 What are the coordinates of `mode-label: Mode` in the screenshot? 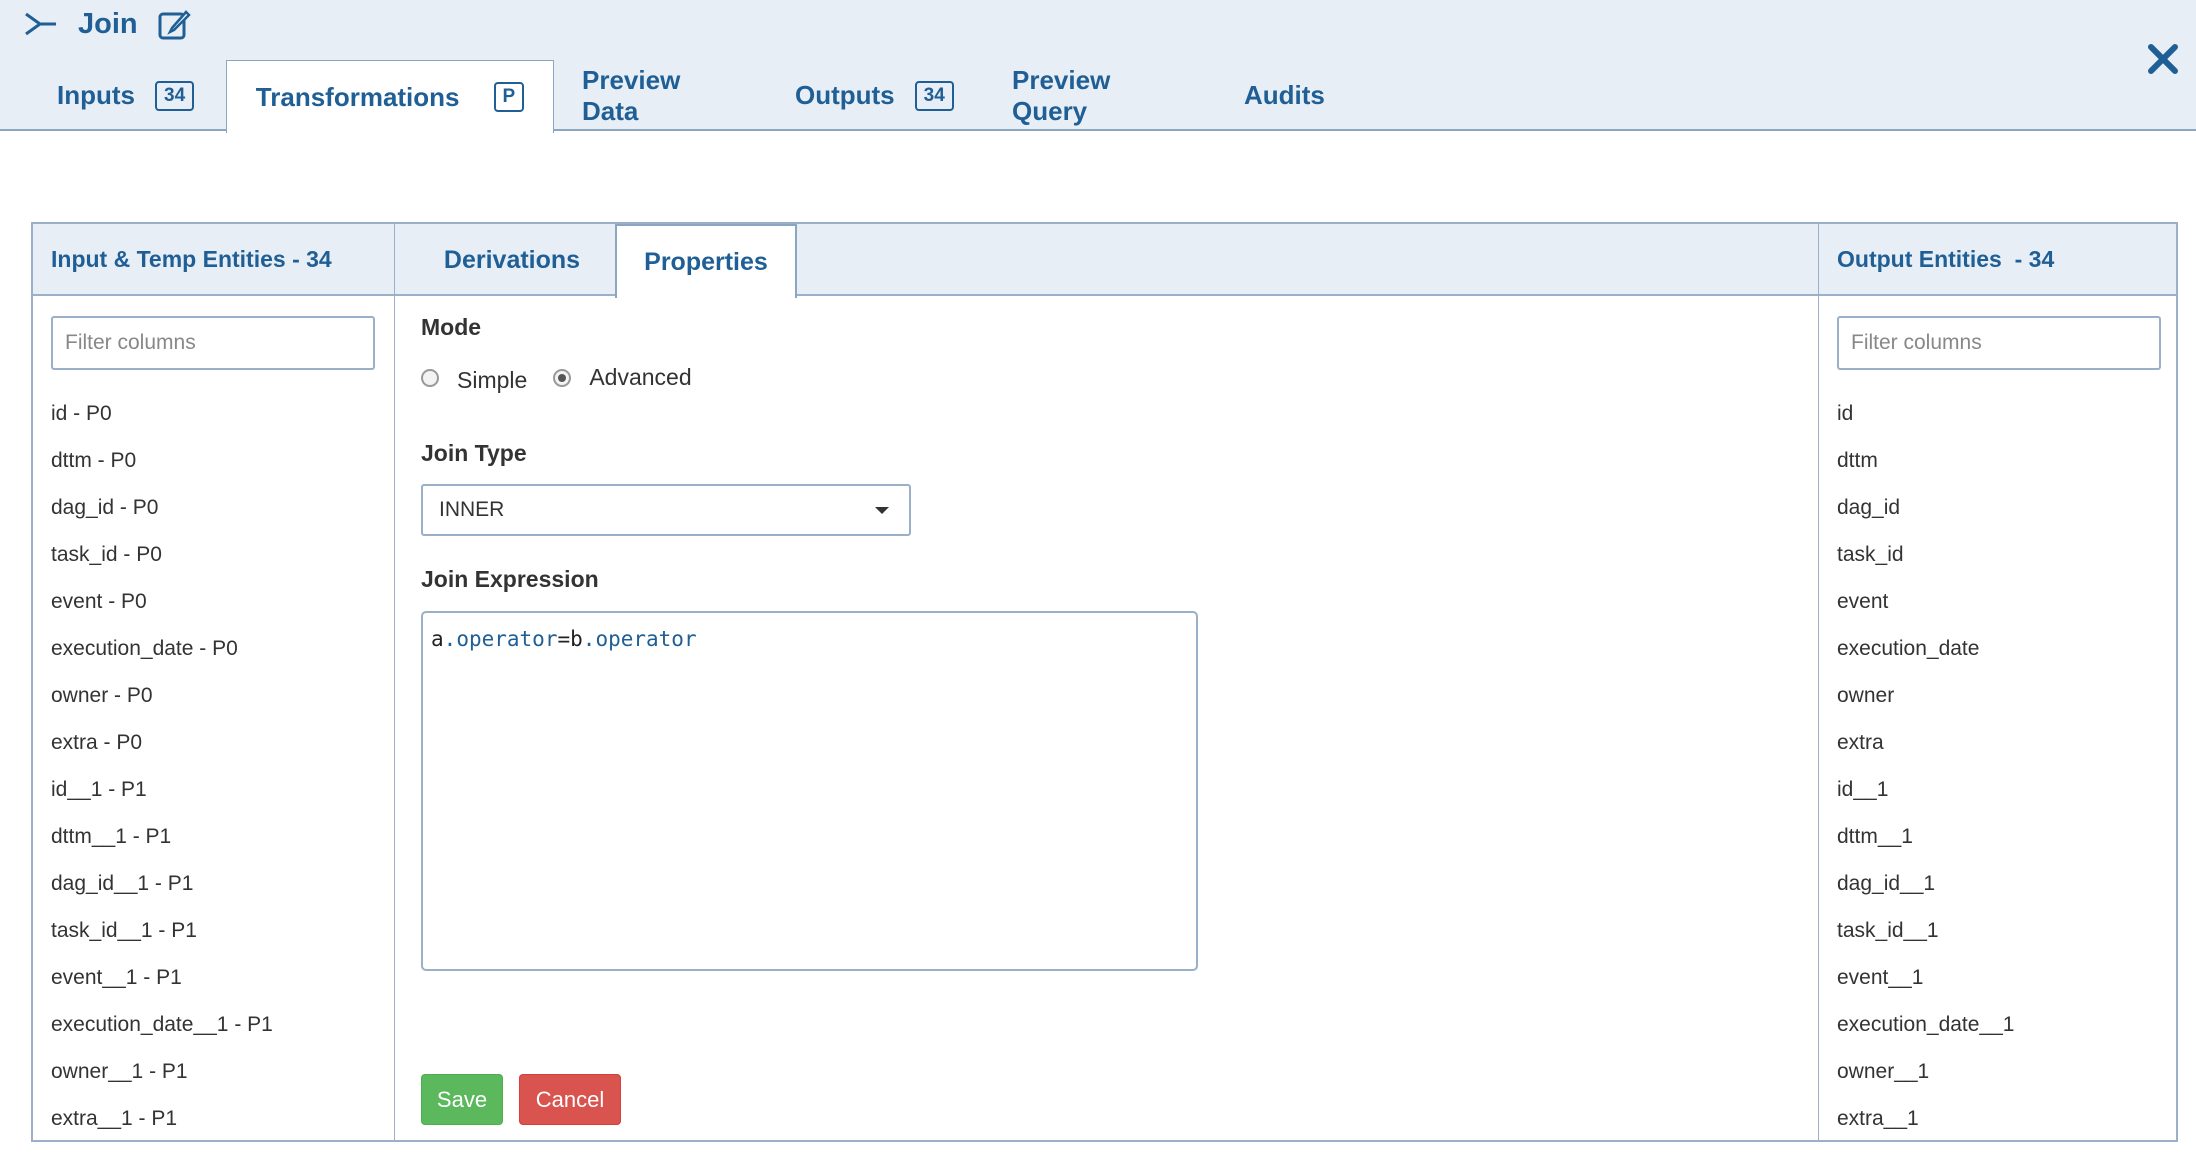 It's located at (451, 327).